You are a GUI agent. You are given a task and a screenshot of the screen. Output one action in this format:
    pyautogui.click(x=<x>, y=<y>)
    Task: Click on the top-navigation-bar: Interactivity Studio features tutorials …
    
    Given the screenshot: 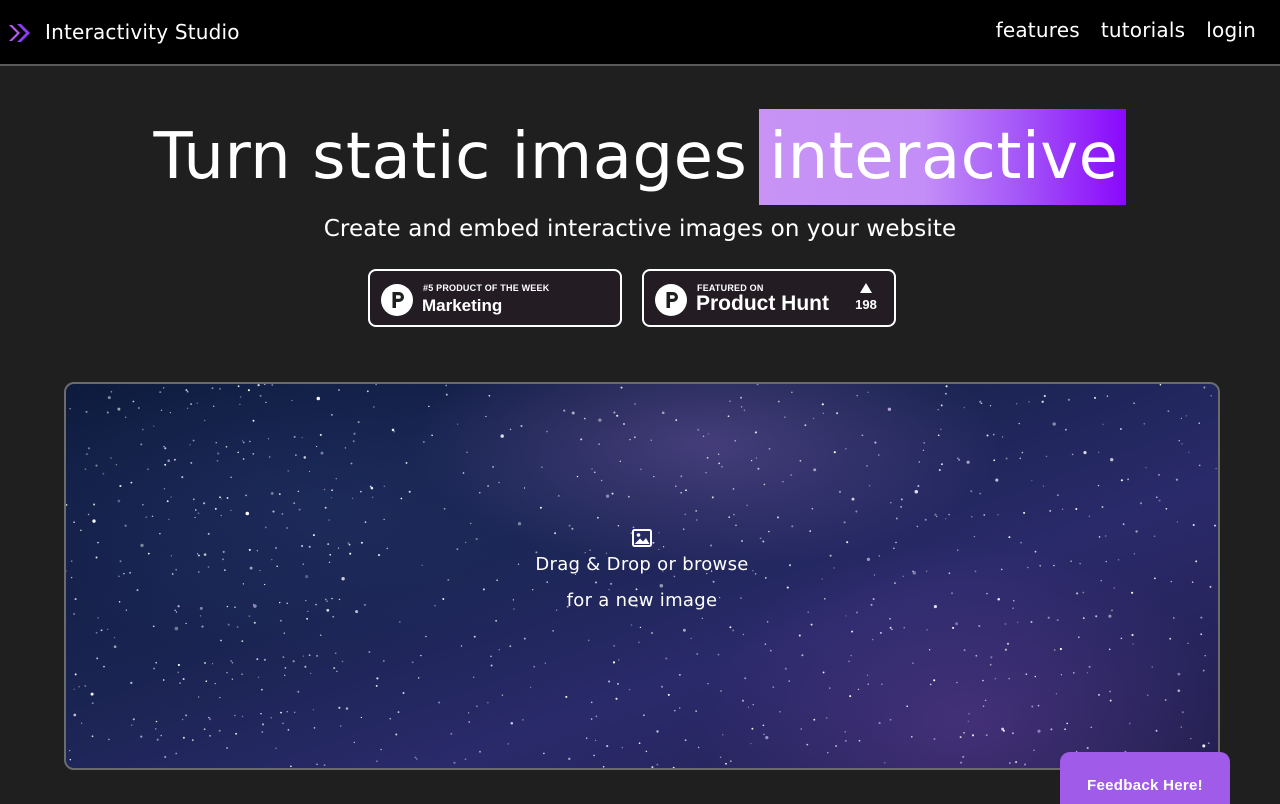 What is the action you would take?
    pyautogui.click(x=640, y=33)
    